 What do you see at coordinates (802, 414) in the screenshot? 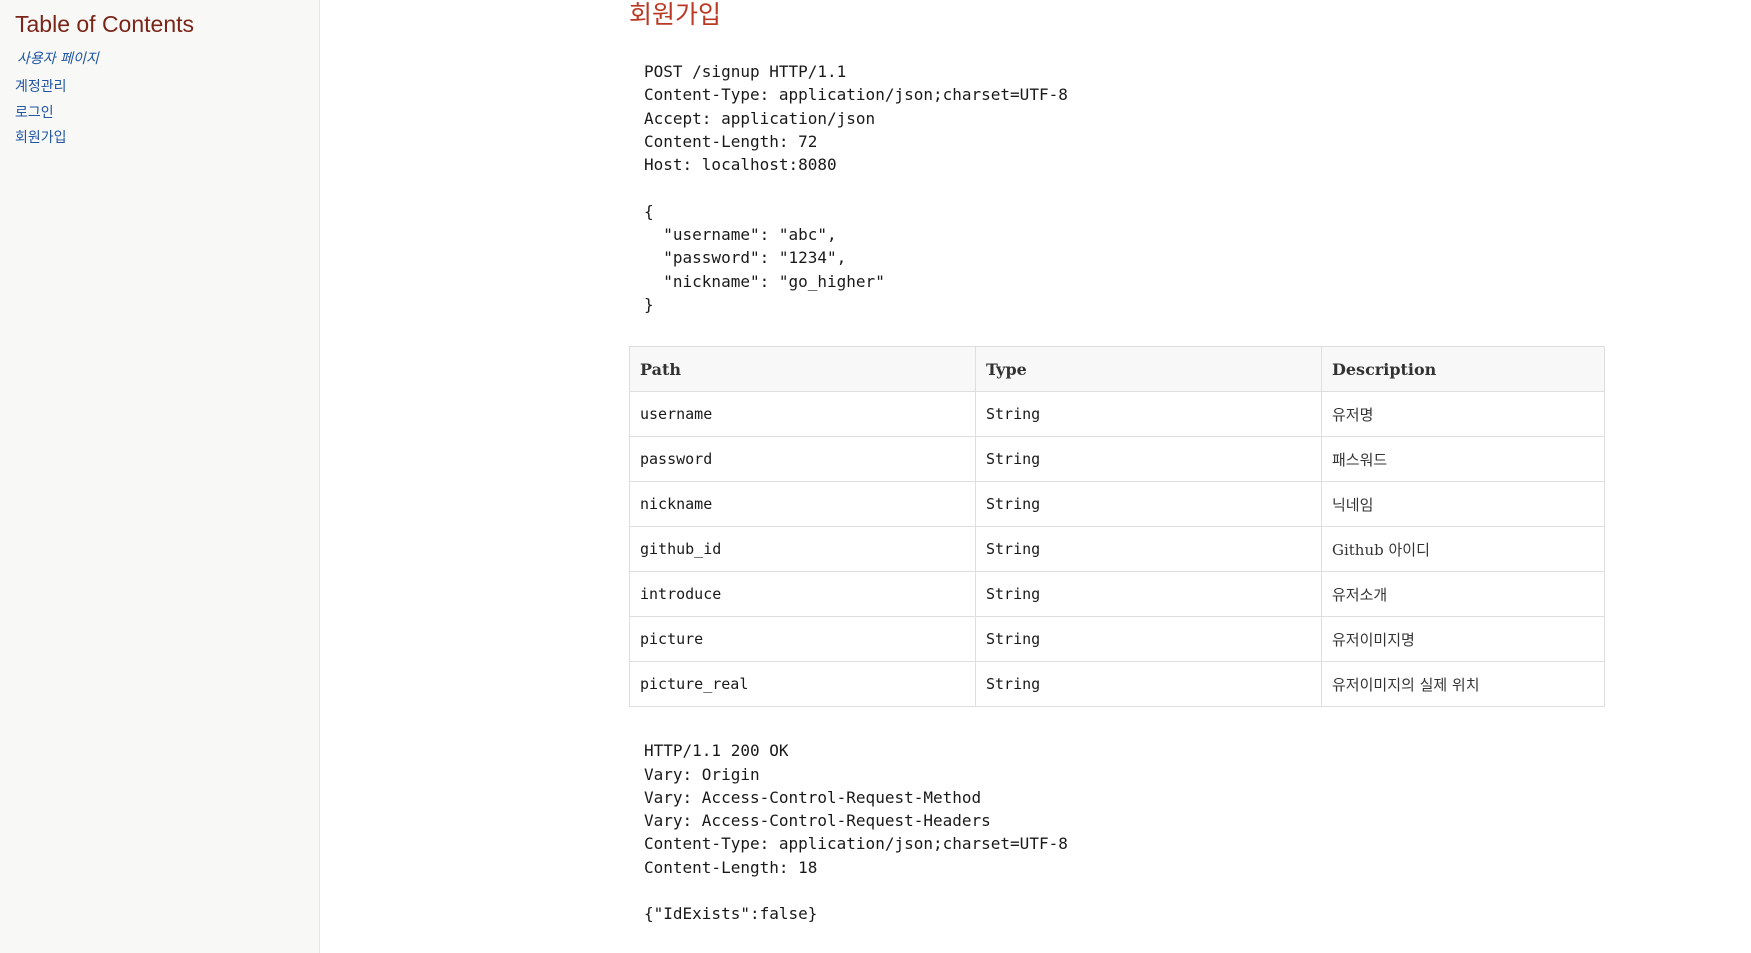
I see `cell-path: username` at bounding box center [802, 414].